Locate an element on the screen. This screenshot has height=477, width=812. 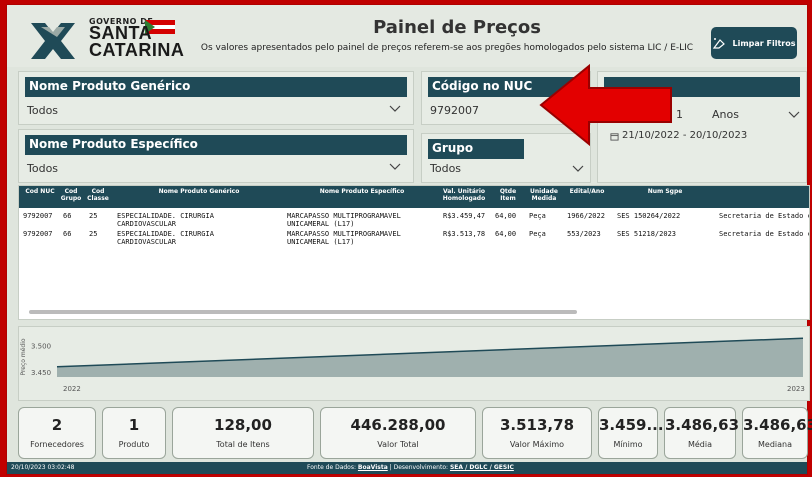
slicer-produto-generico-value: Todos is located at coordinates (205, 110).